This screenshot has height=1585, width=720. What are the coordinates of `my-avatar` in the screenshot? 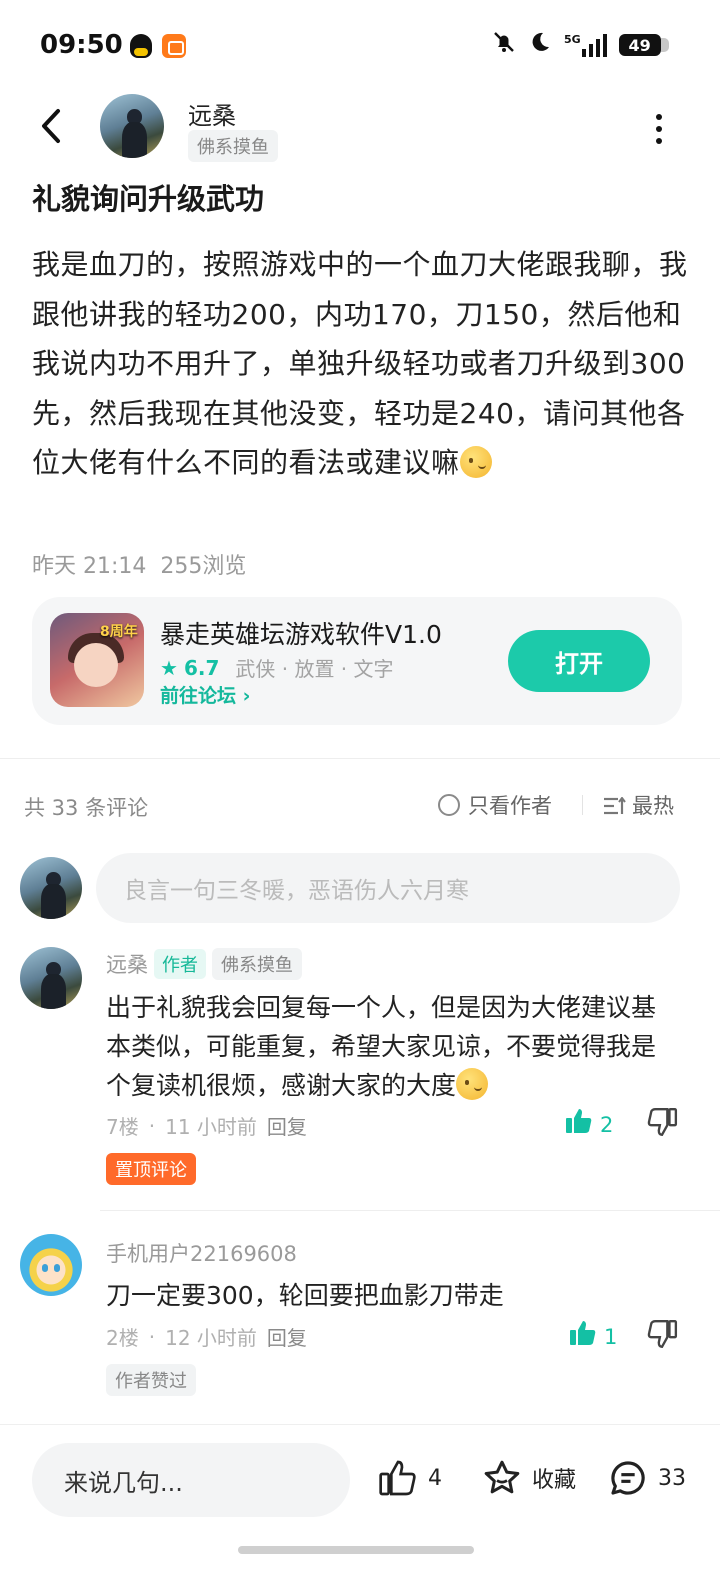 It's located at (51, 888).